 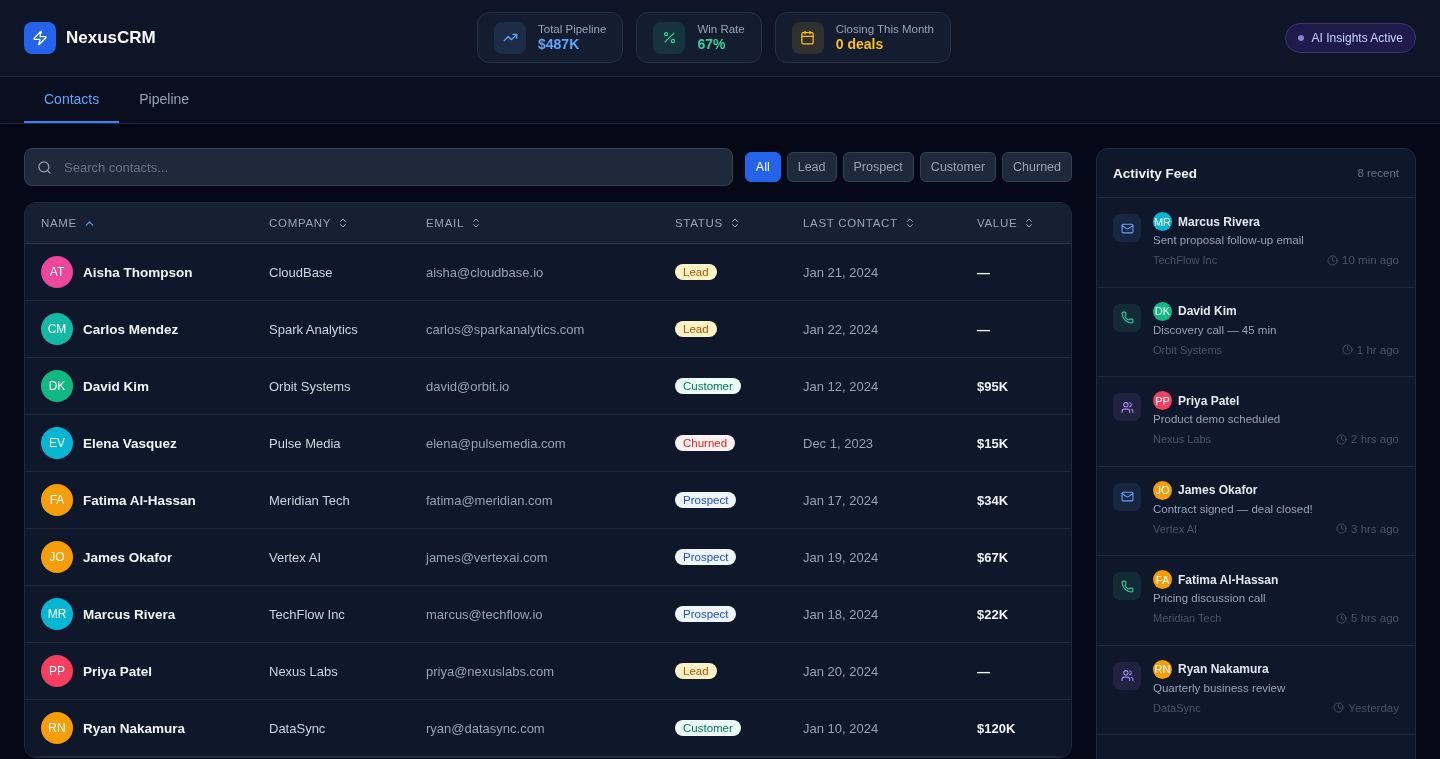 I want to click on contact-name: Priya Patel, so click(x=118, y=671).